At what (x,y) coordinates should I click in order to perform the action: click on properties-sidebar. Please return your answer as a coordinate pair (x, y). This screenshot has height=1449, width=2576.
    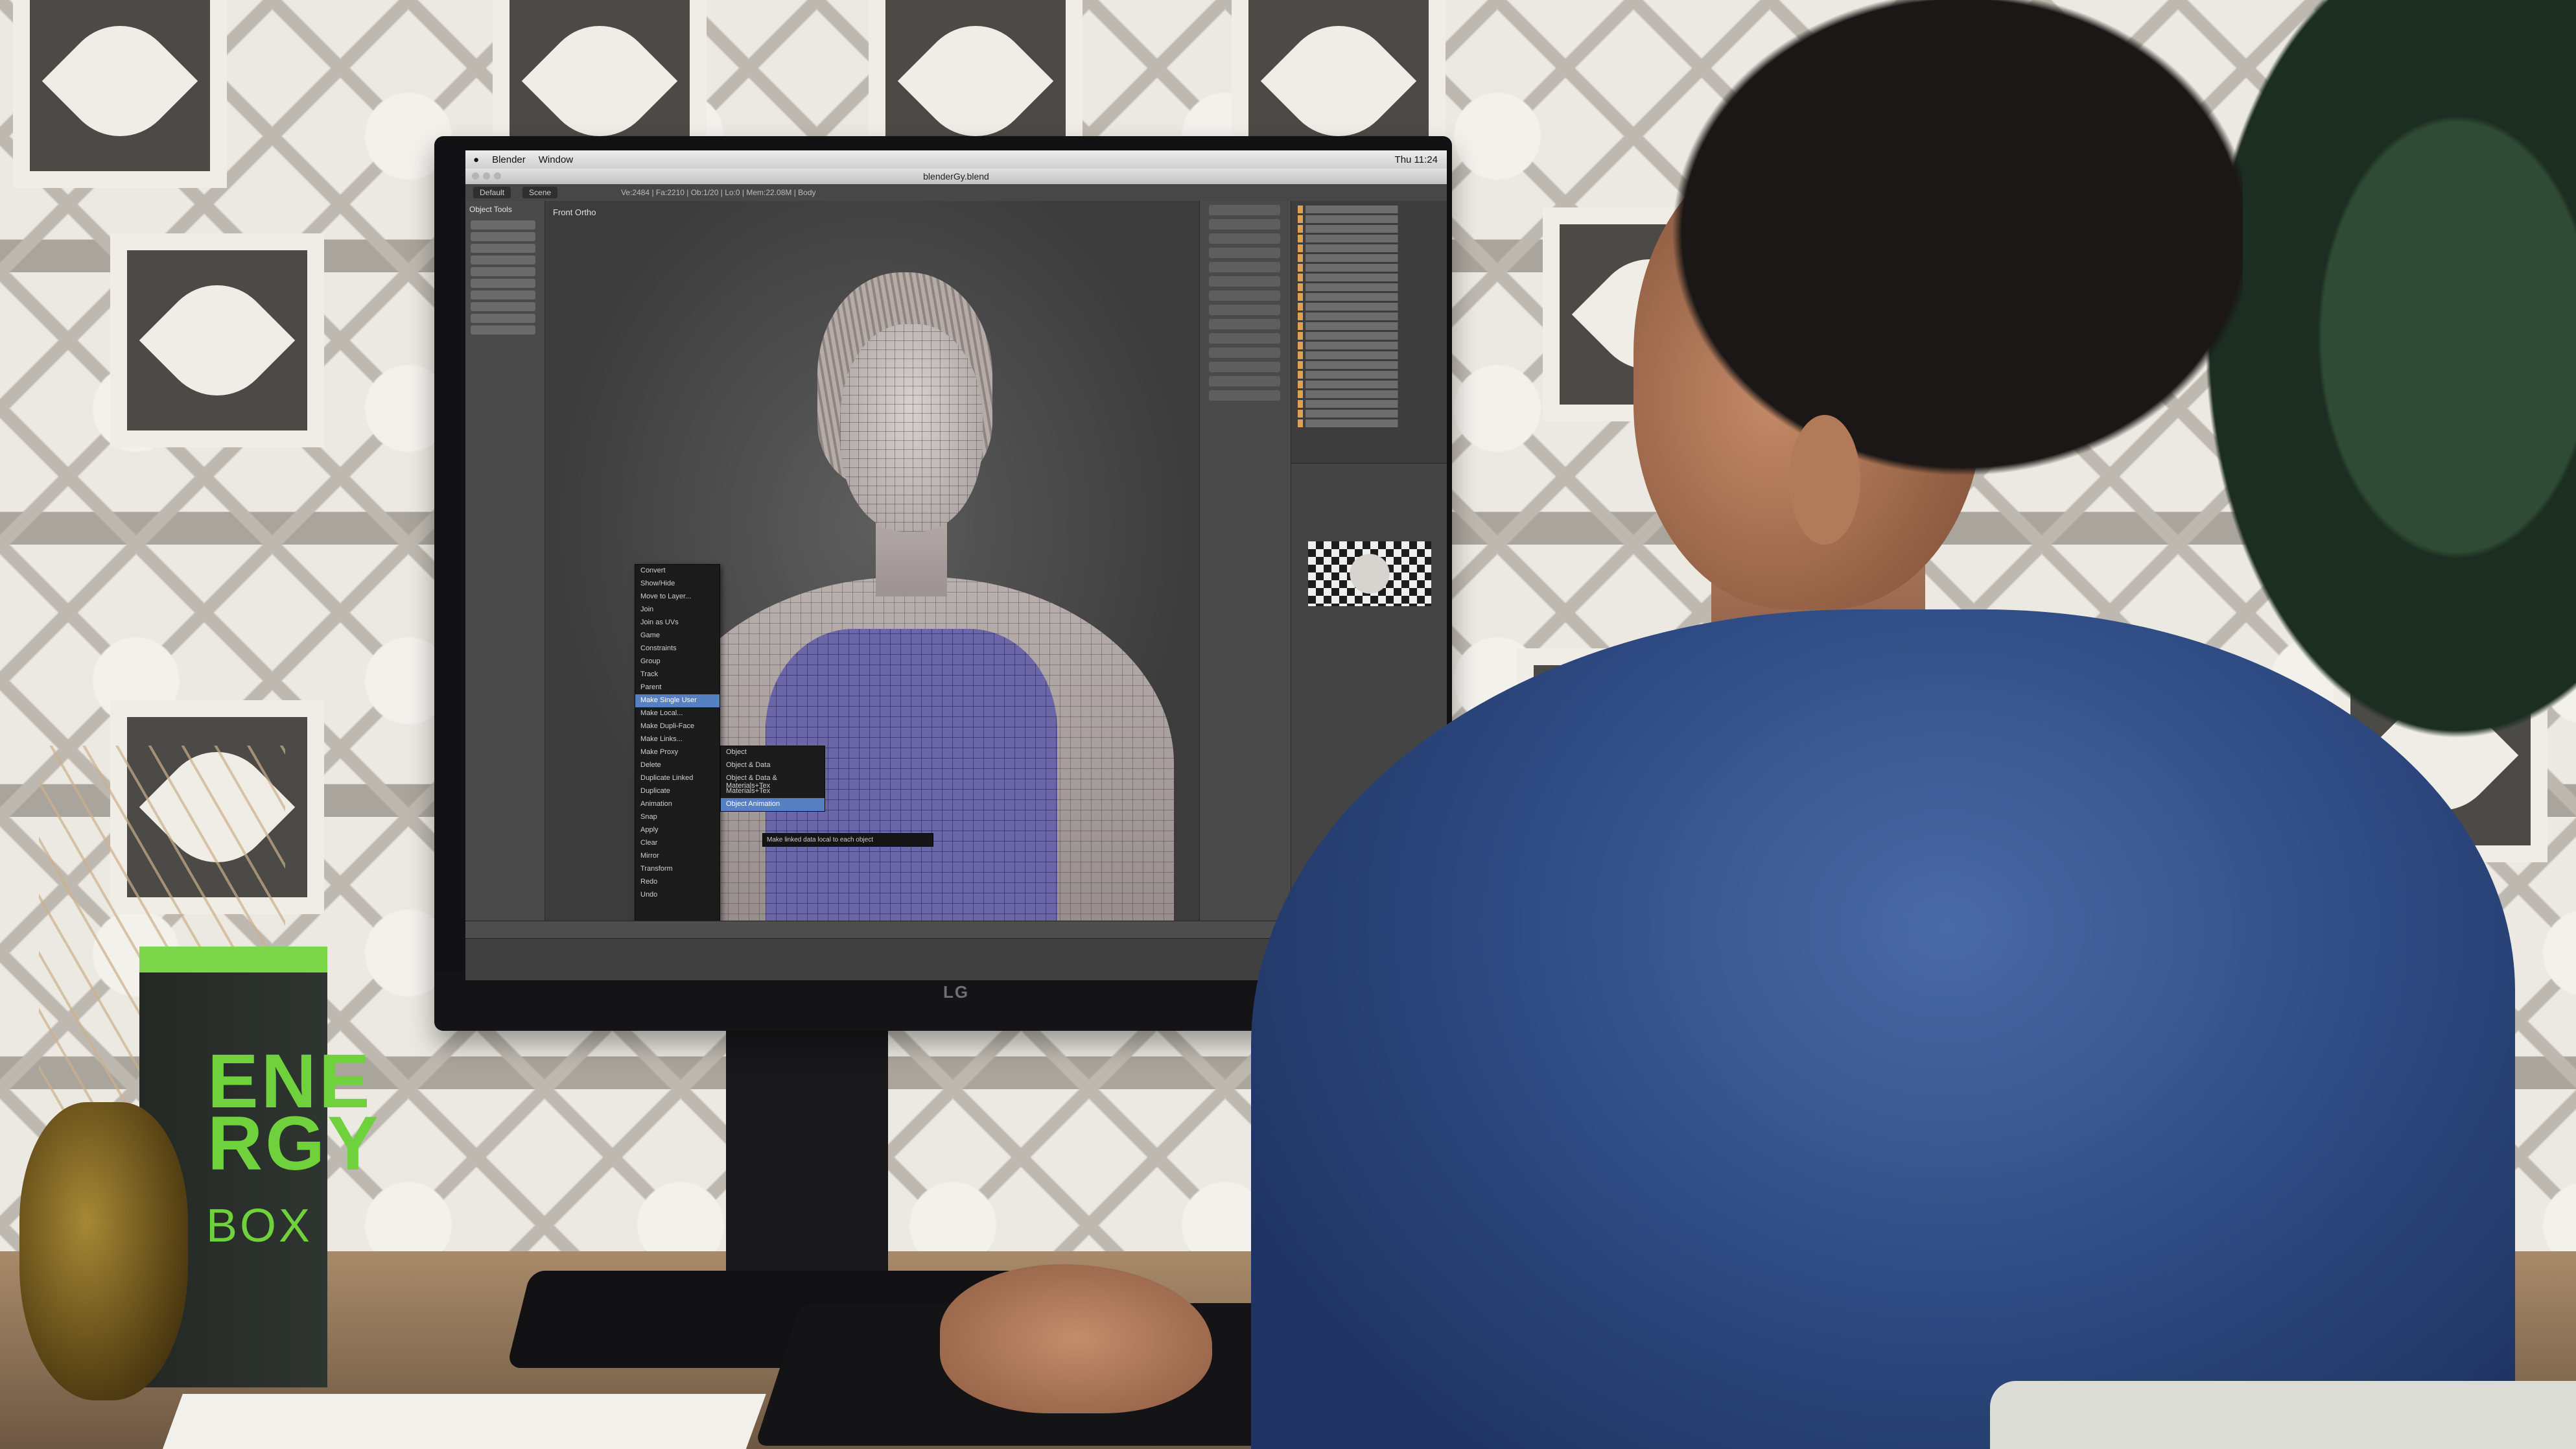
    Looking at the image, I should click on (1245, 561).